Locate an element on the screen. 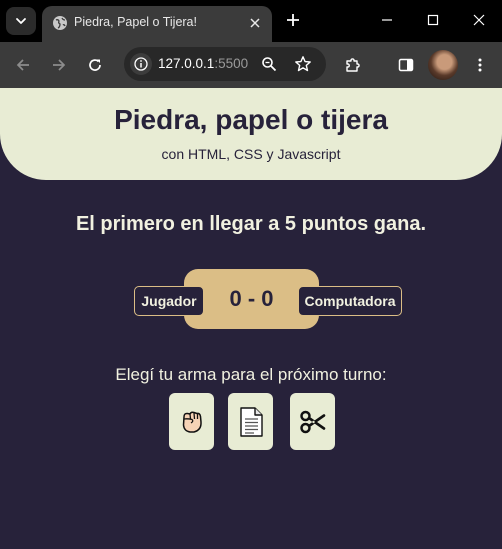 The width and height of the screenshot is (502, 549). url-text: 127.0.0.1:5500 is located at coordinates (203, 63).